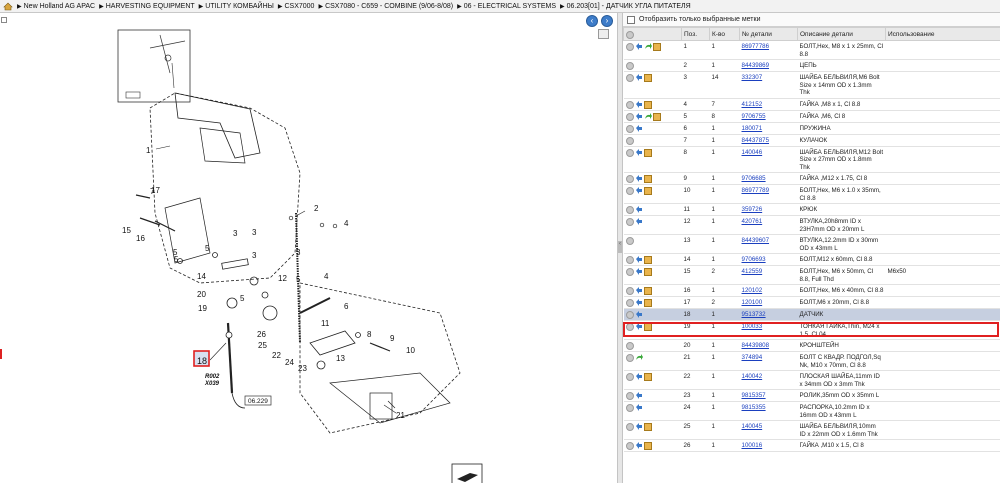 The image size is (1000, 483). Describe the element at coordinates (752, 104) in the screenshot. I see `part-number-link: 412152` at that location.